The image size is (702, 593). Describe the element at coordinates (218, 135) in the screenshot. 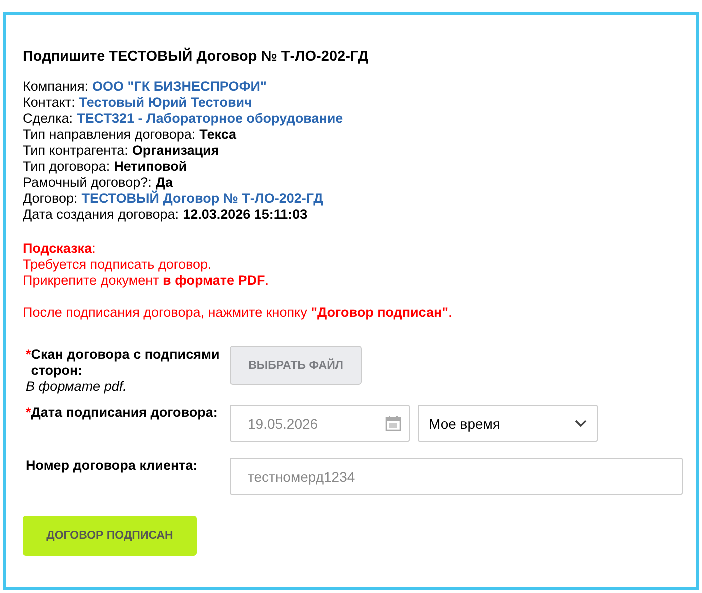

I see `detail-value: Текса` at that location.